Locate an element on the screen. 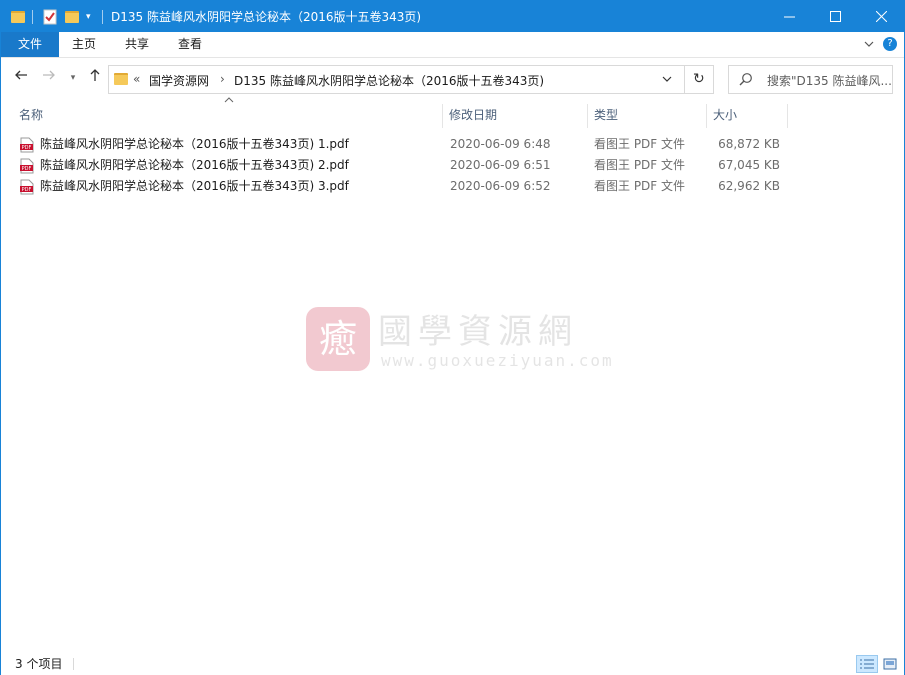  app-folder-icon is located at coordinates (18, 17).